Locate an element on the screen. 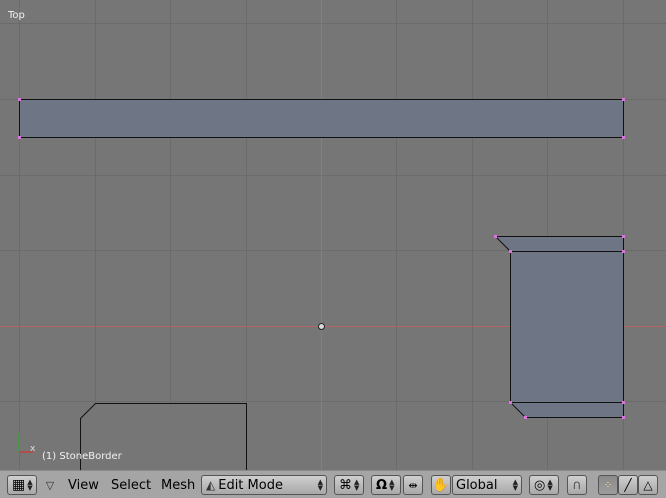  menu-view: View is located at coordinates (83, 485).